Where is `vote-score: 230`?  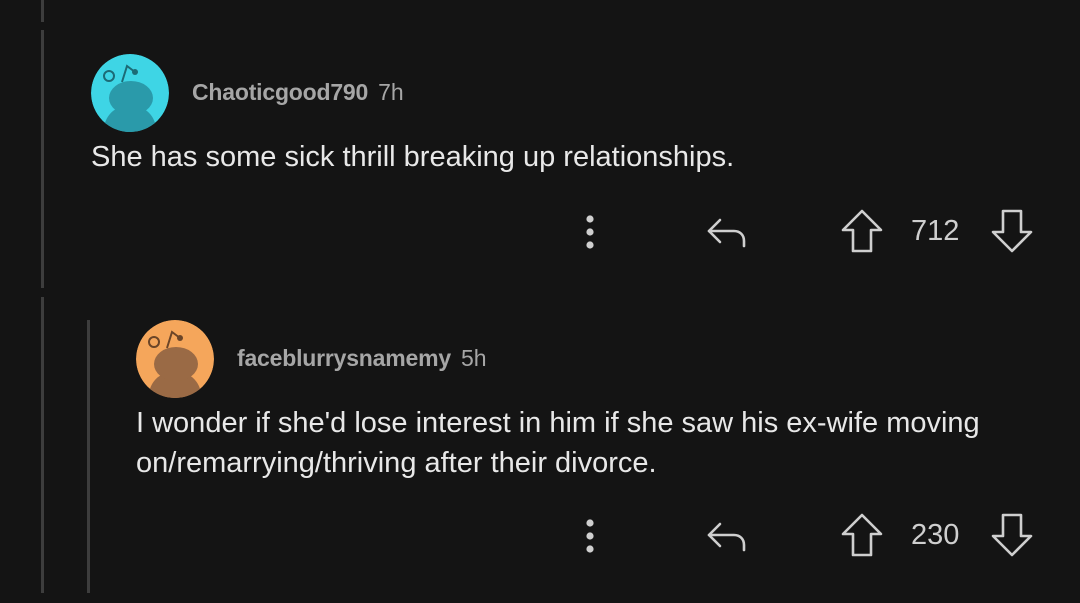
vote-score: 230 is located at coordinates (935, 535).